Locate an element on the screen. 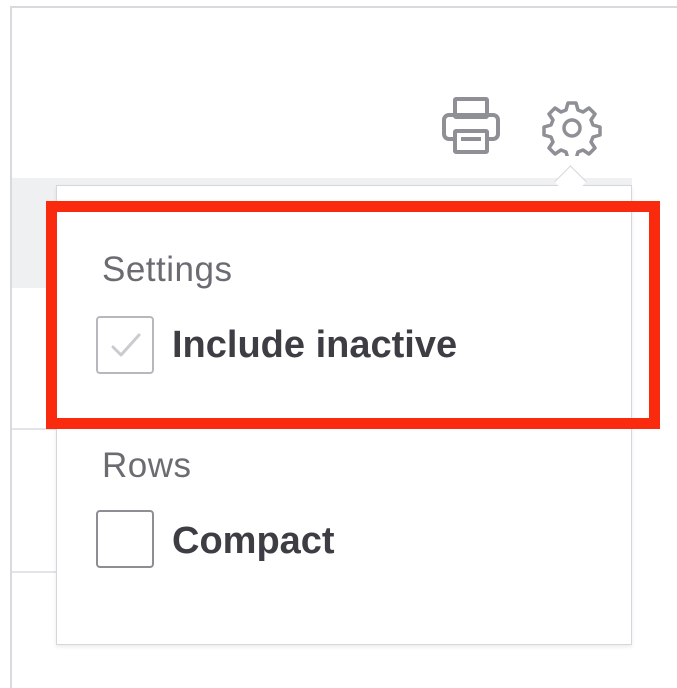 This screenshot has height=688, width=677. print-icon is located at coordinates (471, 126).